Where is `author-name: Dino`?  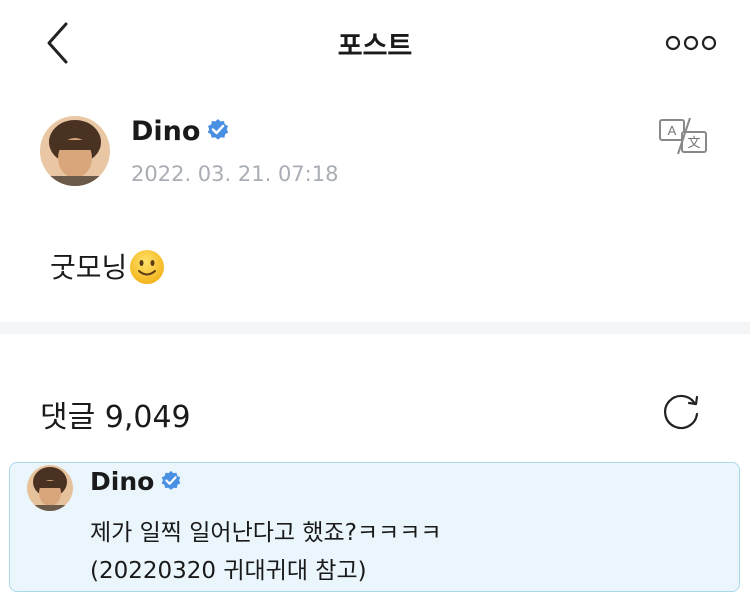 author-name: Dino is located at coordinates (180, 131).